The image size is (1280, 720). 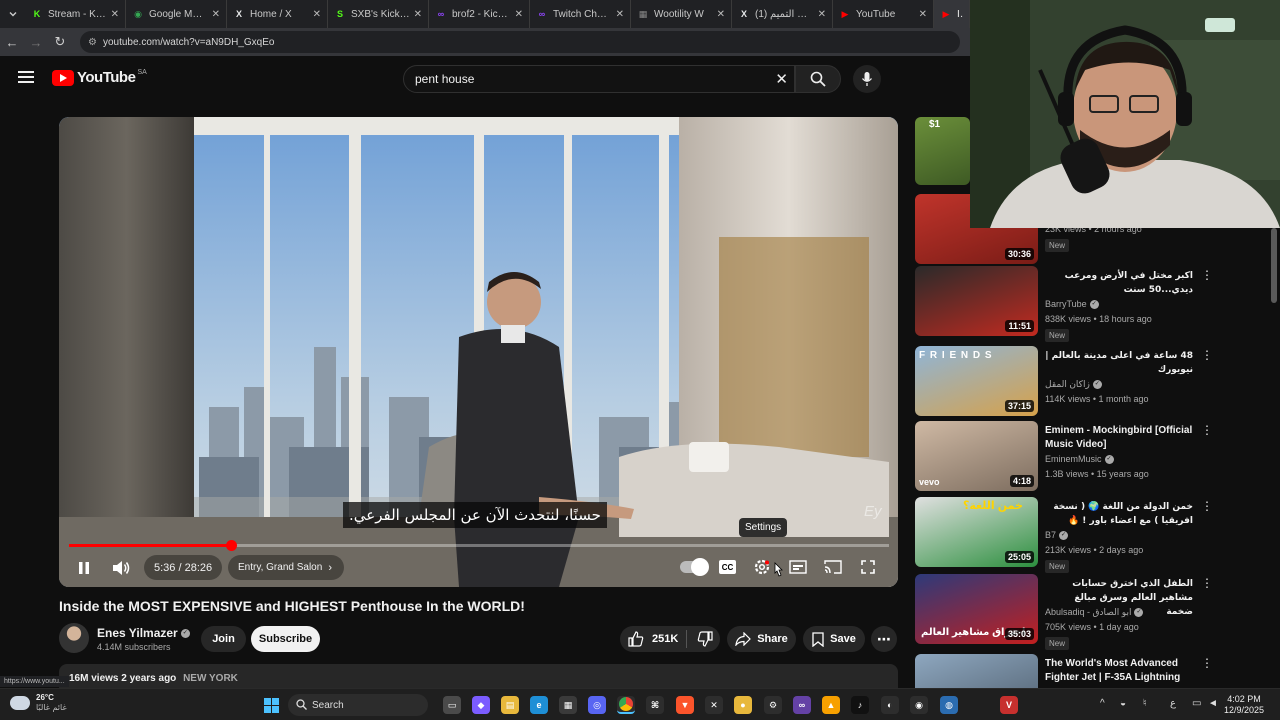 I want to click on autoplay-toggle, so click(x=694, y=567).